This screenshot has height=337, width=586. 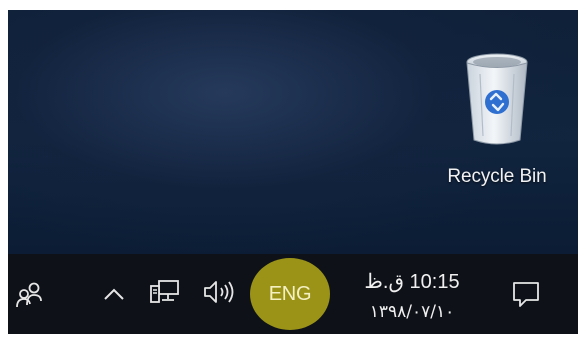 I want to click on network-icon, so click(x=164, y=291).